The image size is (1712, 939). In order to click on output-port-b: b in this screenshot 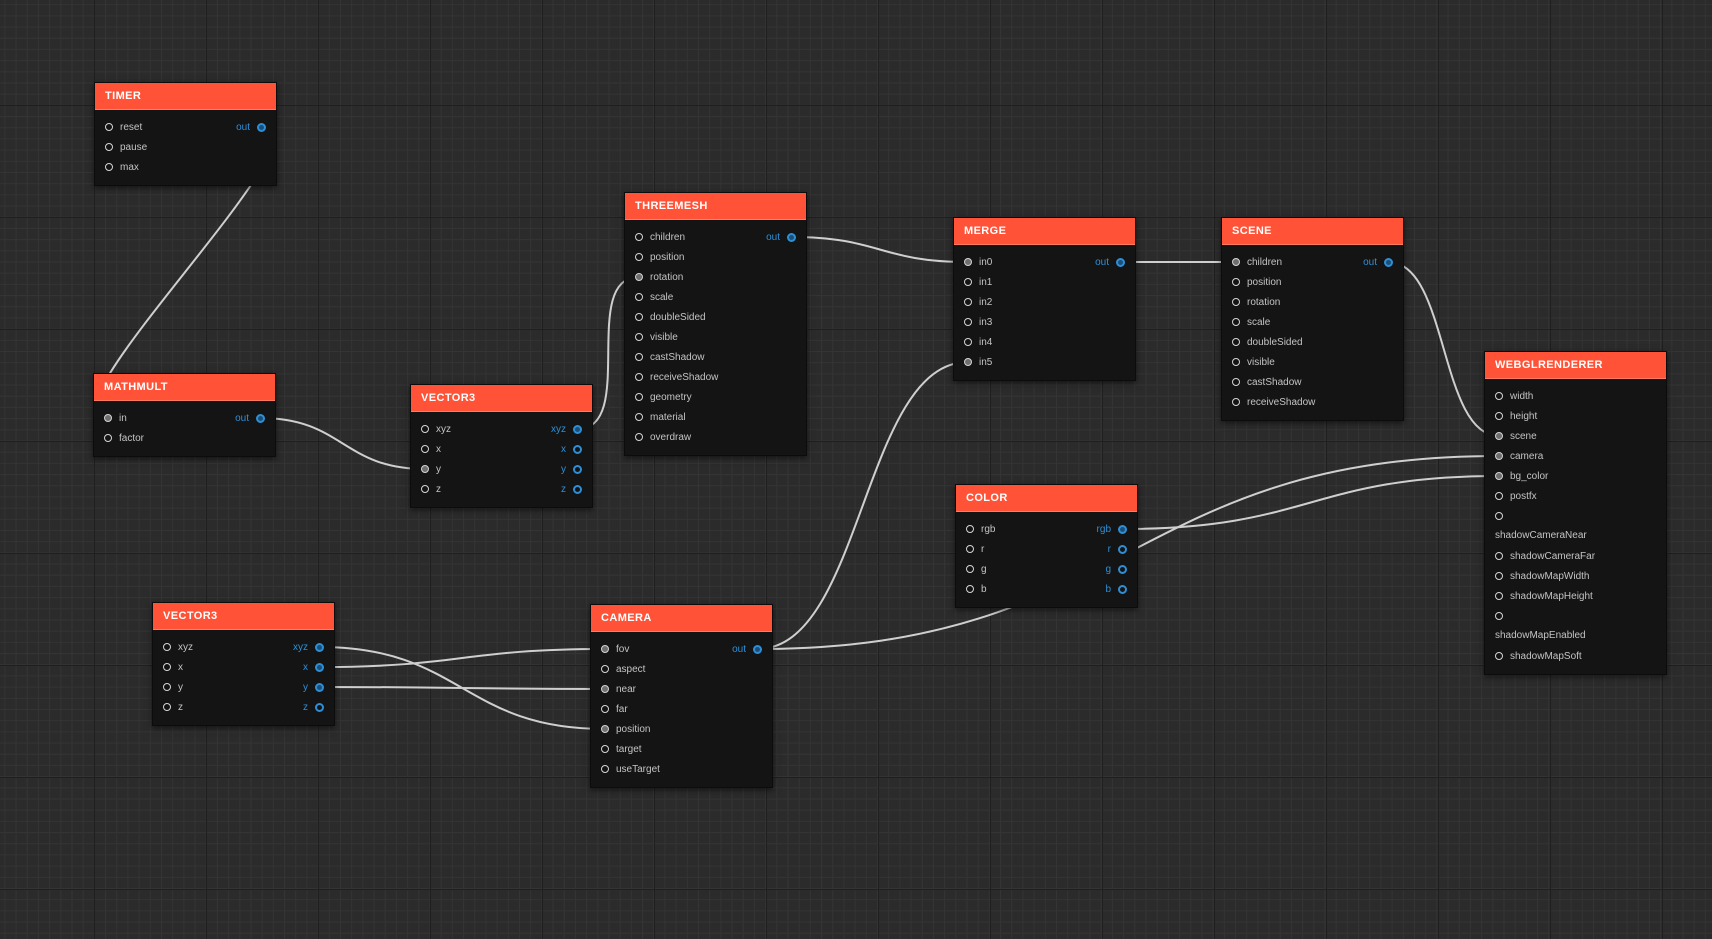, I will do `click(1116, 589)`.